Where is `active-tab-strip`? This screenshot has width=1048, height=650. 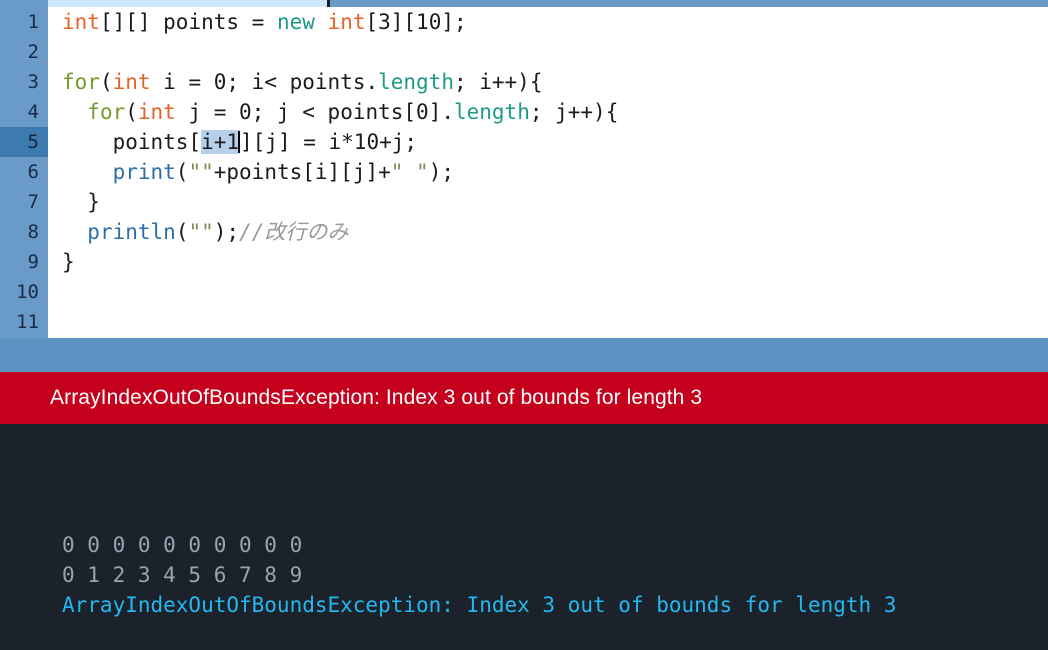 active-tab-strip is located at coordinates (187, 3).